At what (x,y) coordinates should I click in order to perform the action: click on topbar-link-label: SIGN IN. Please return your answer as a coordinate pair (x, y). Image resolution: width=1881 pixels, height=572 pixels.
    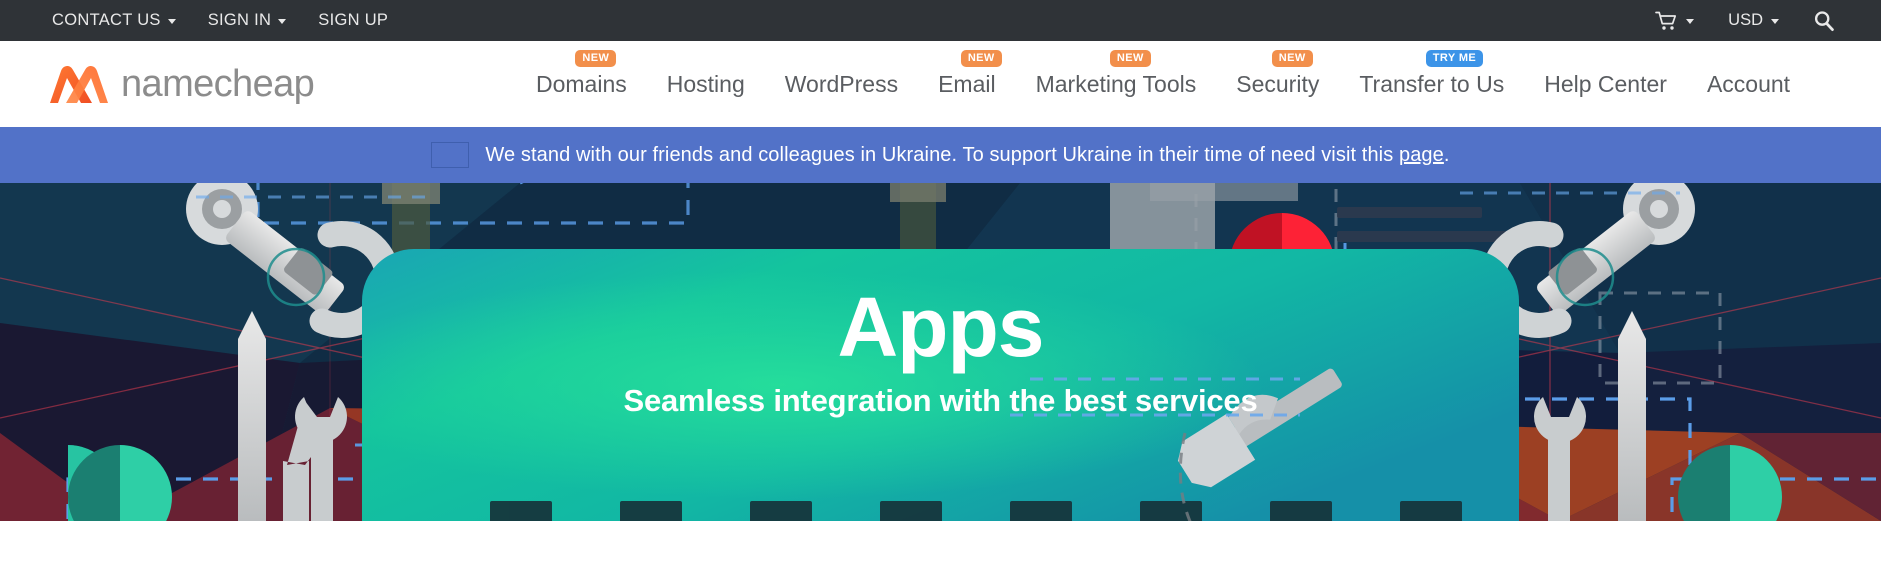
    Looking at the image, I should click on (239, 20).